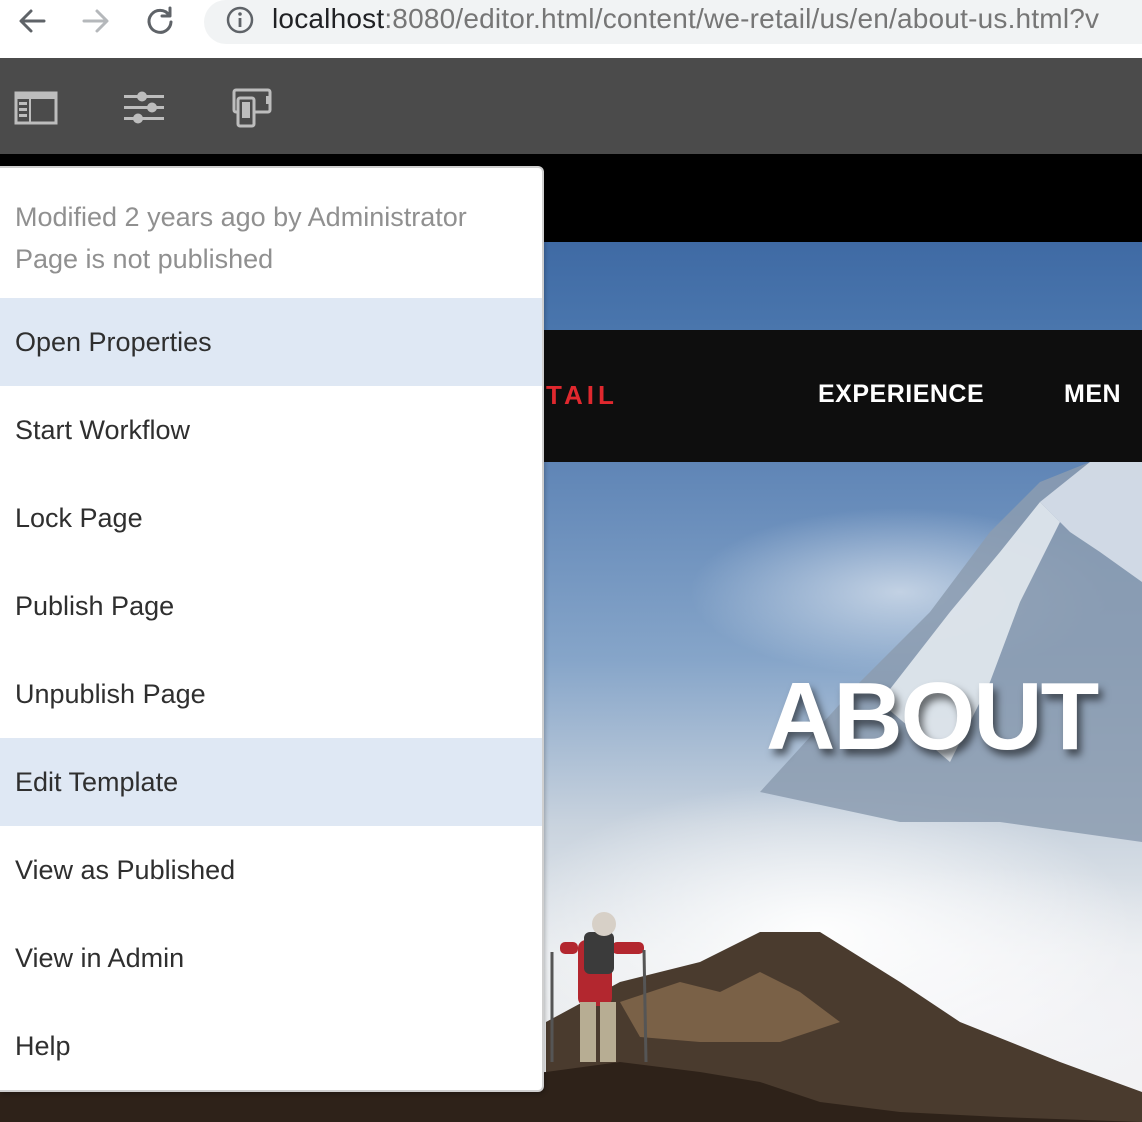 The image size is (1142, 1122). What do you see at coordinates (271, 518) in the screenshot?
I see `menu-item-lock-page: Lock Page` at bounding box center [271, 518].